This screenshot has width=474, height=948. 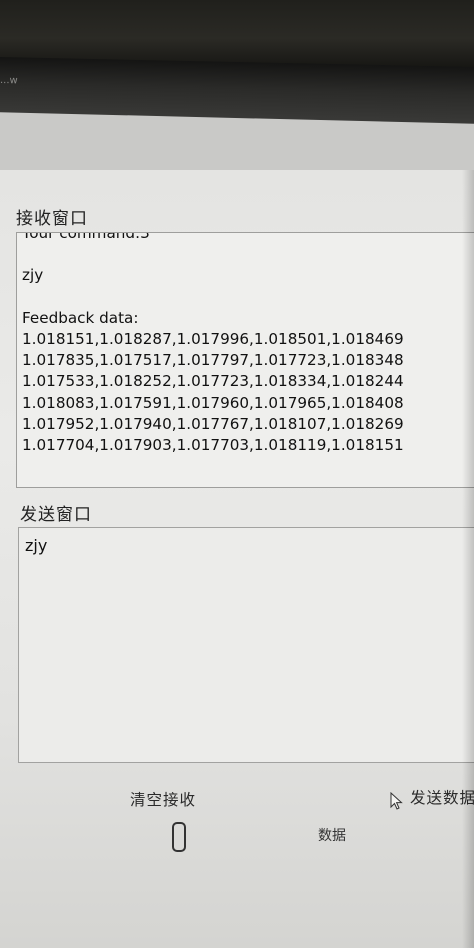 I want to click on window-title: ...w, so click(x=9, y=81).